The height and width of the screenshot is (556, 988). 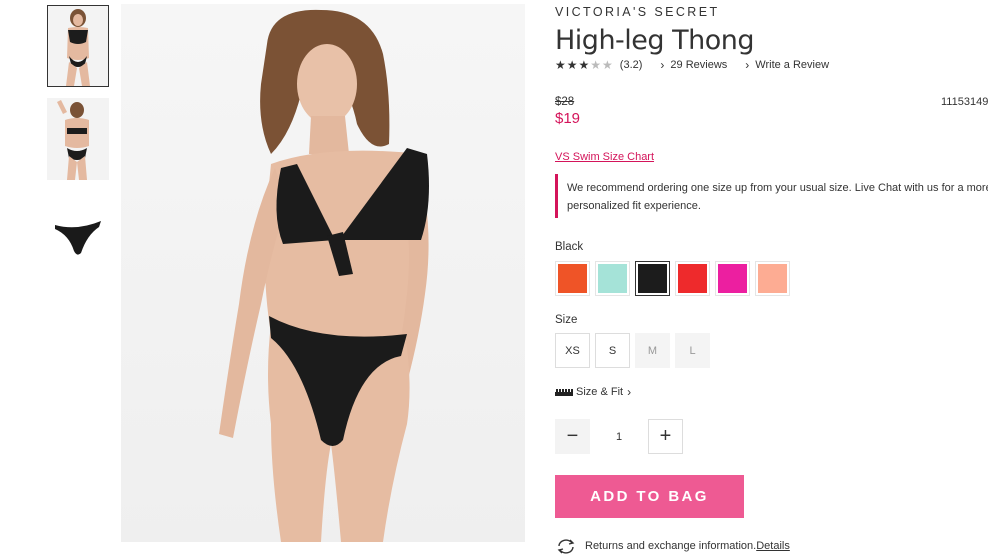 I want to click on original-price: $28, so click(x=565, y=102).